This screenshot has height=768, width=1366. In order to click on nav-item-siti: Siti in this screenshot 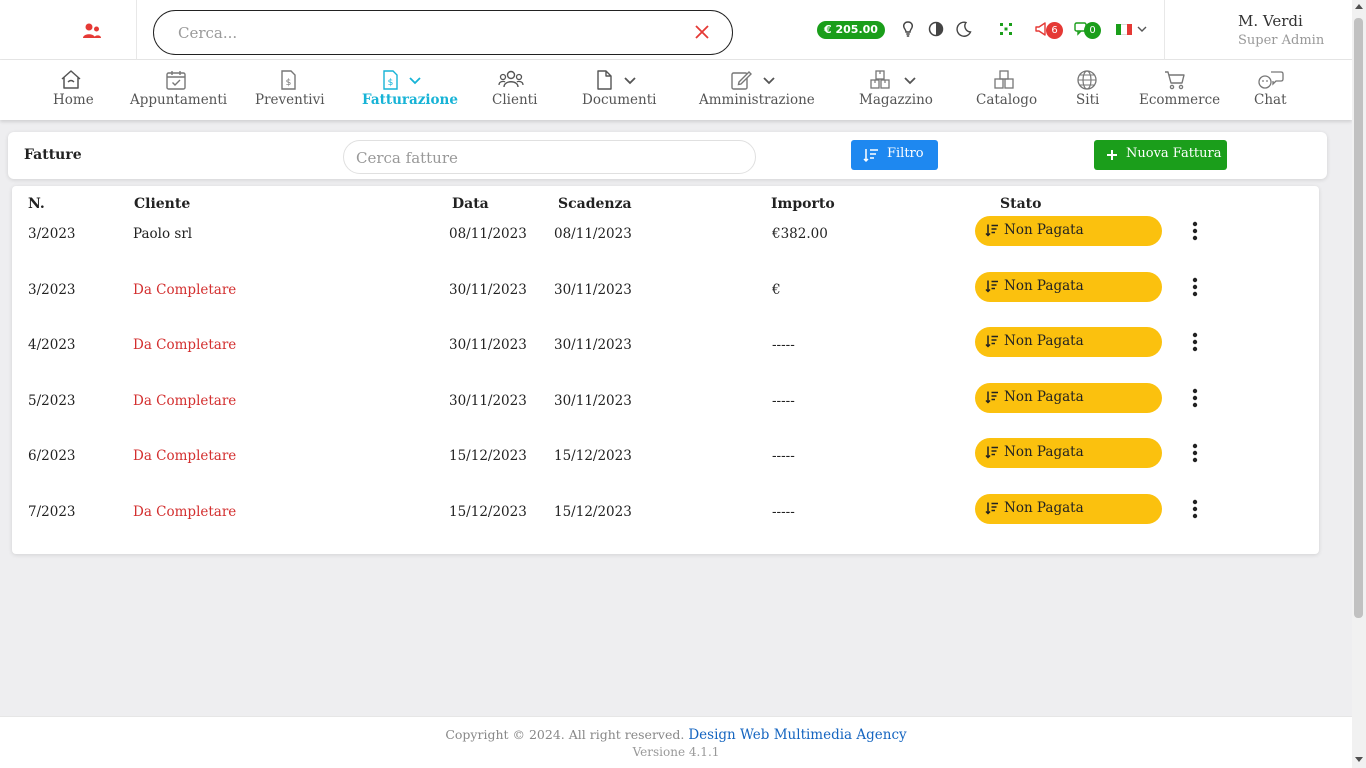, I will do `click(1087, 90)`.